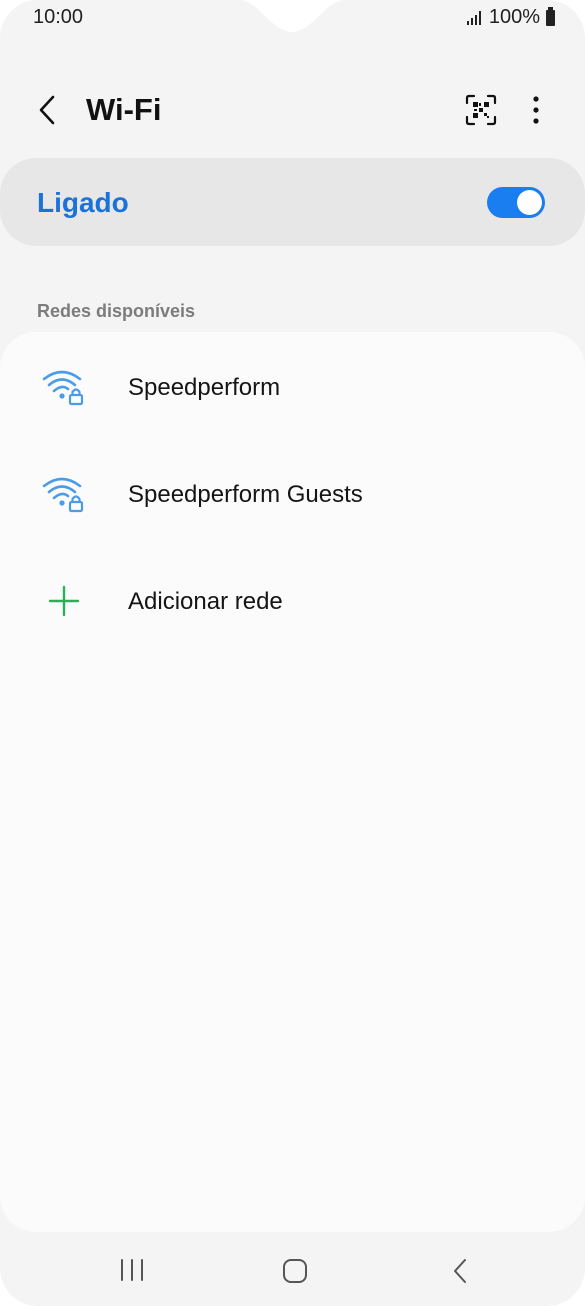 This screenshot has width=585, height=1306. I want to click on network-item: Speedperform, so click(292, 387).